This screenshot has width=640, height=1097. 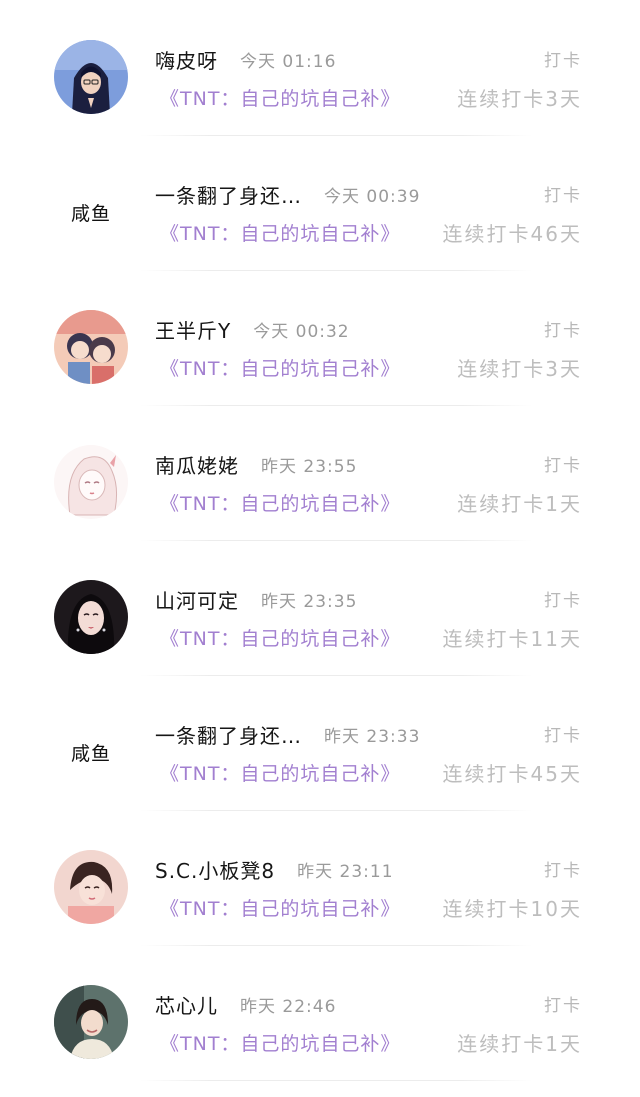 I want to click on timestamp: 昨天 23:55, so click(x=309, y=466).